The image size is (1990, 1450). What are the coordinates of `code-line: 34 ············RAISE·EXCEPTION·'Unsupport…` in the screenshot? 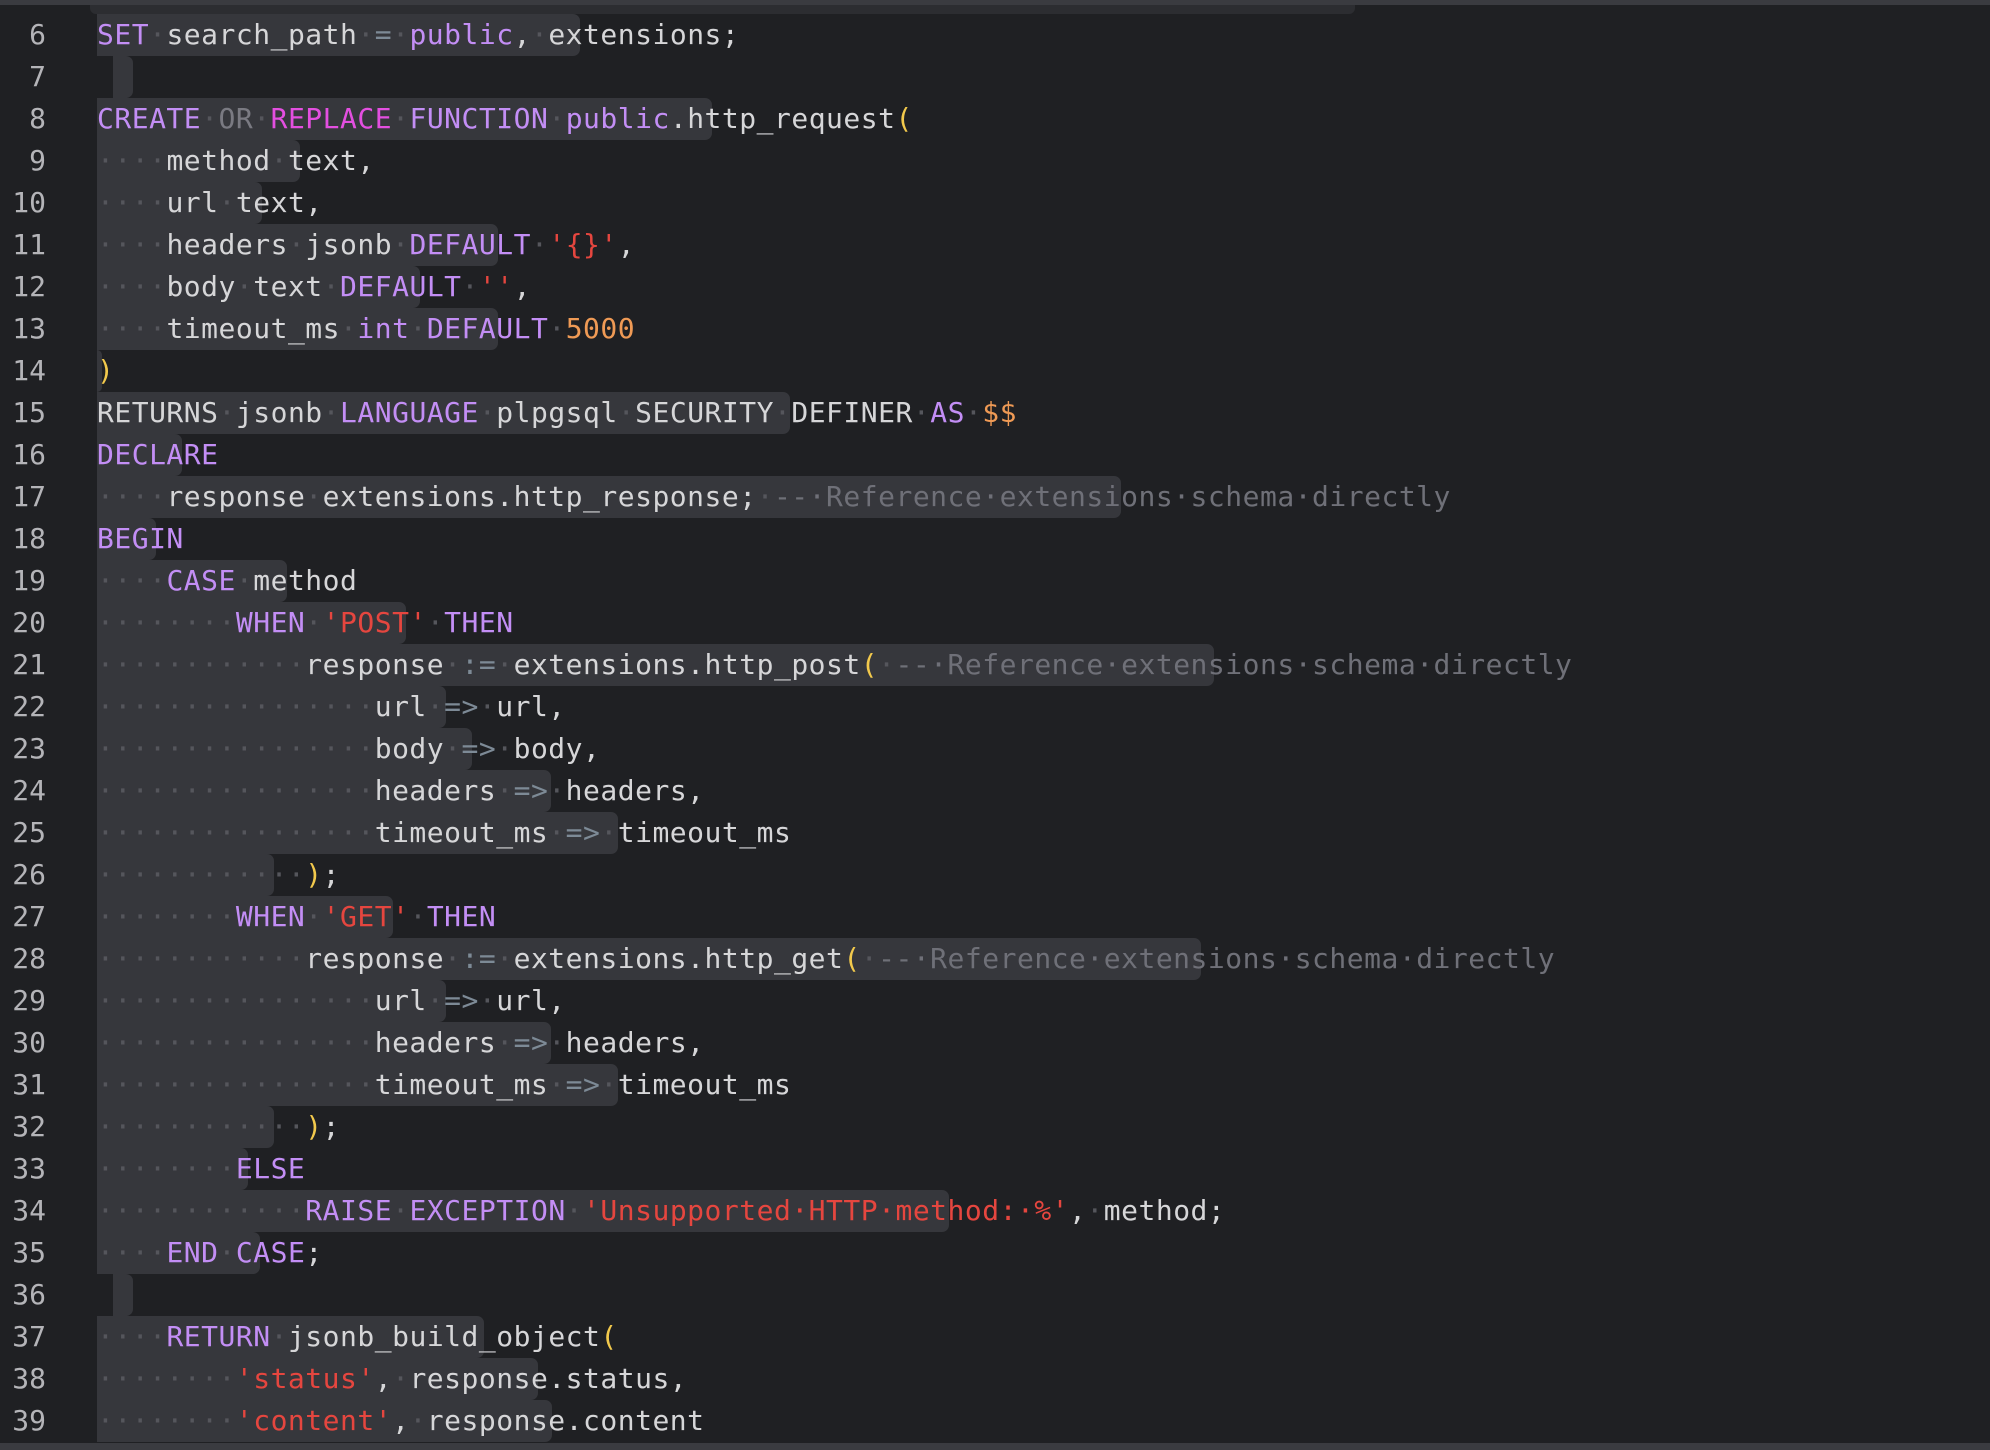 It's located at (995, 1211).